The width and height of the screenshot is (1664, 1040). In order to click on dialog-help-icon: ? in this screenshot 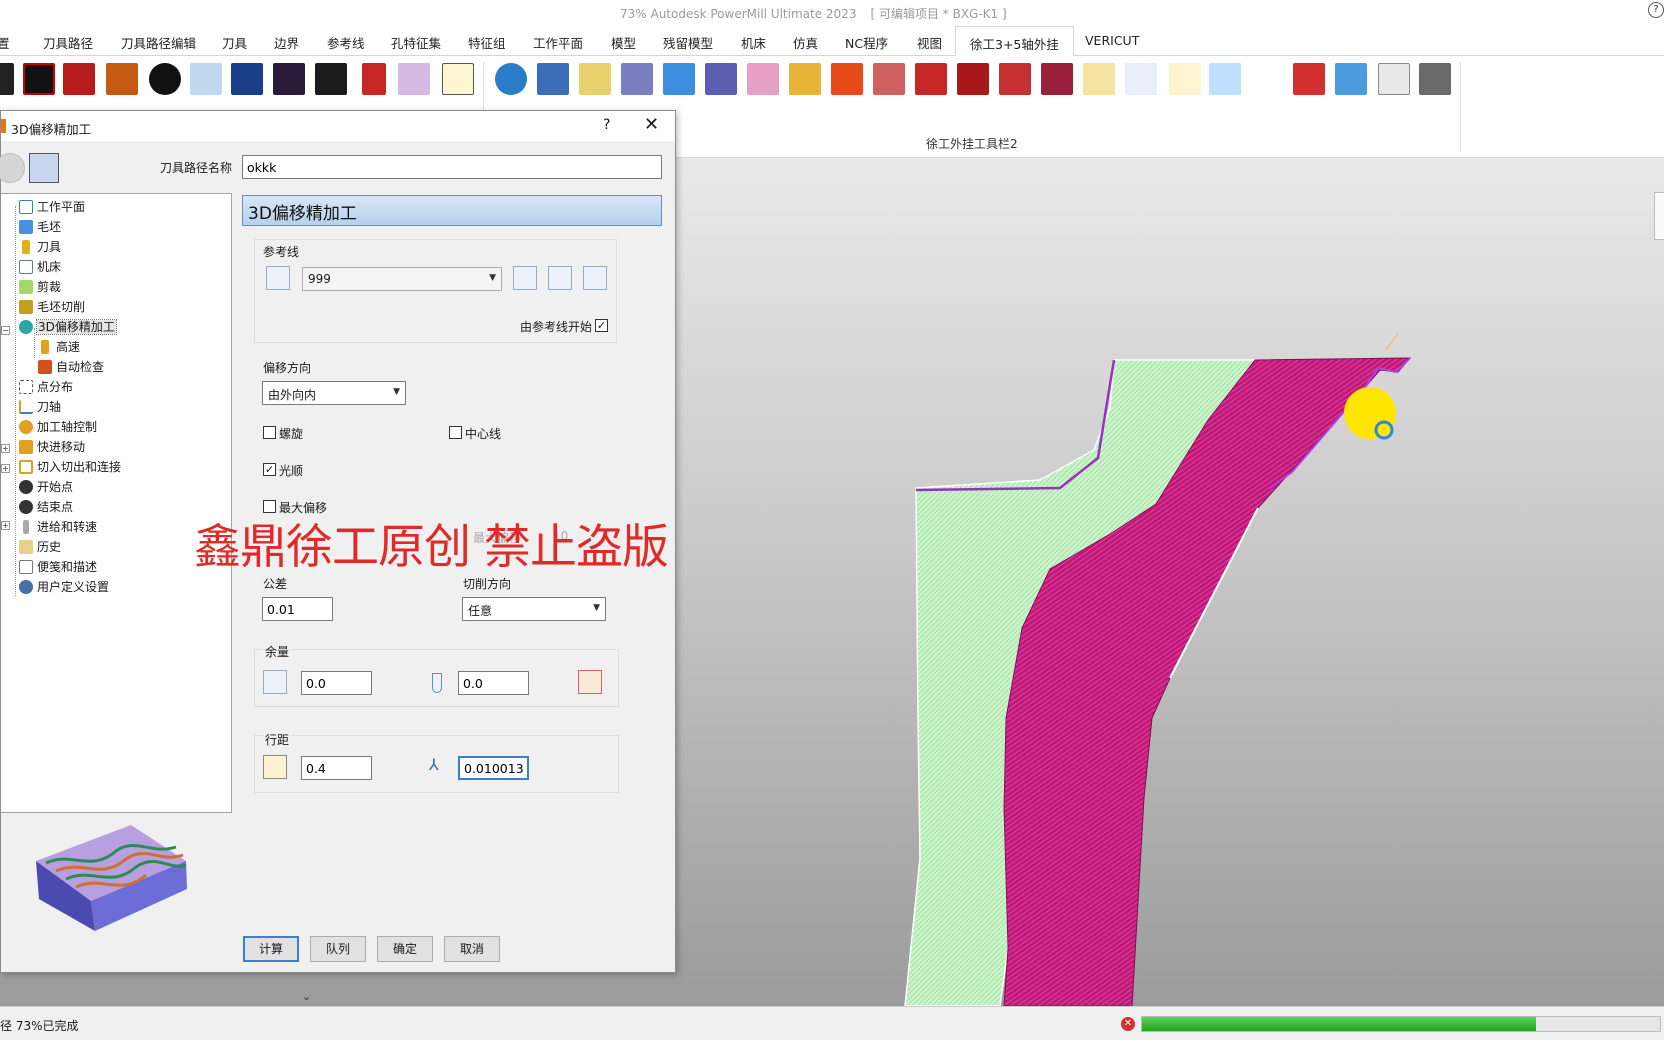, I will do `click(606, 125)`.